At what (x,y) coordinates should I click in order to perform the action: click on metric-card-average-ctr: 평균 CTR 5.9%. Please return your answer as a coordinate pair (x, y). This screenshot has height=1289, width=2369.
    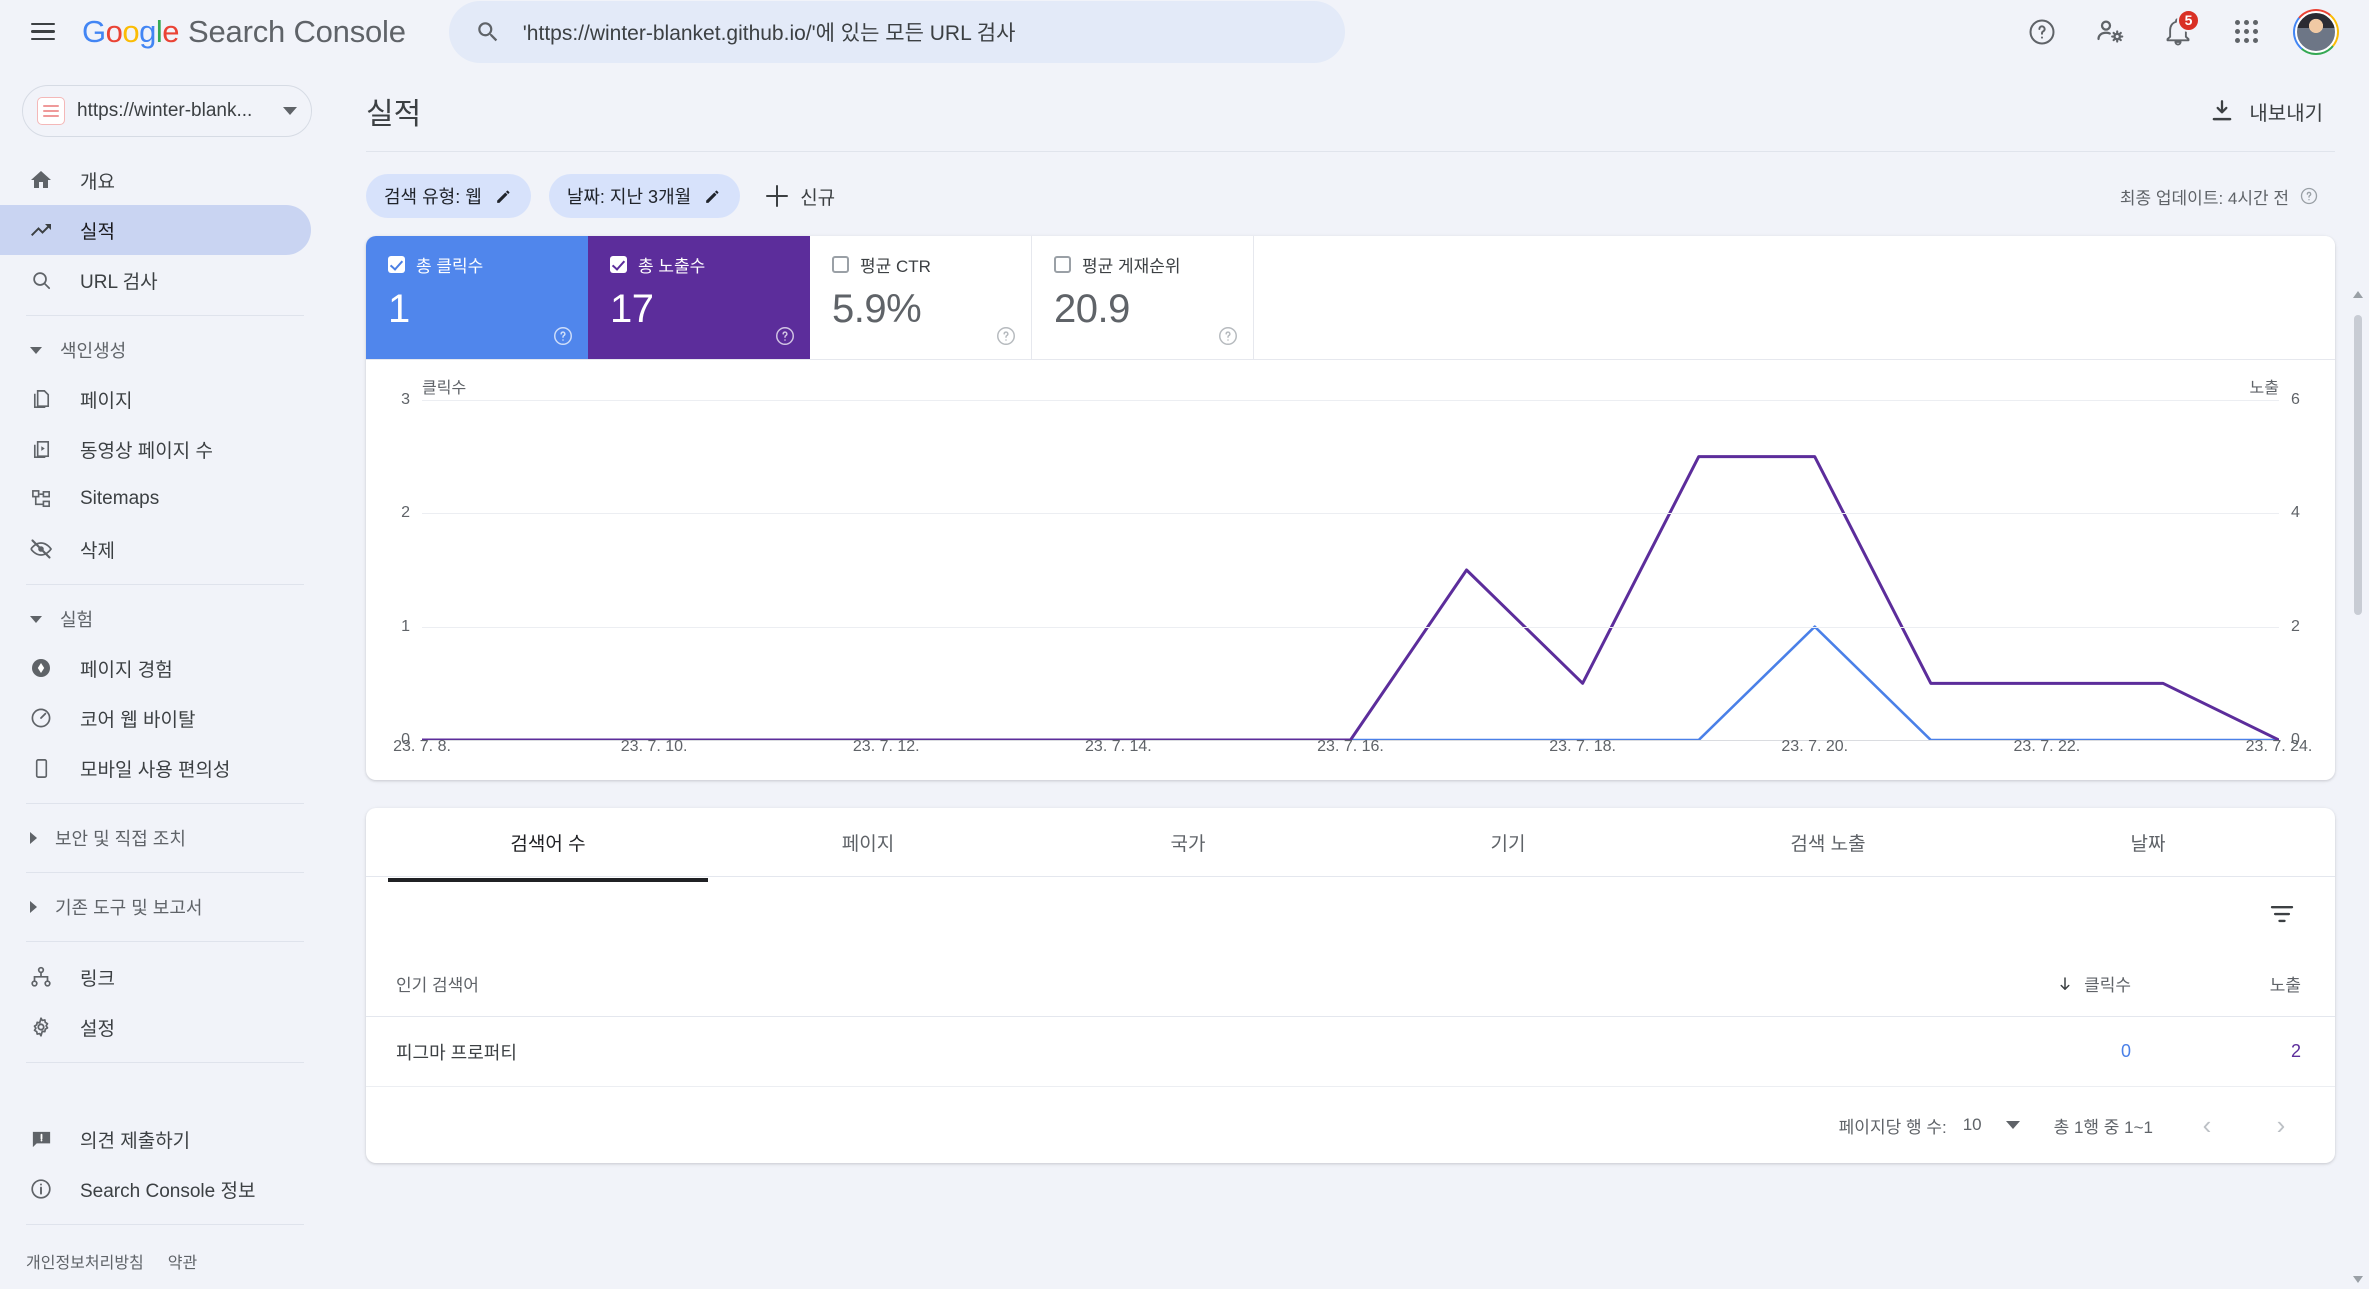
    Looking at the image, I should click on (921, 297).